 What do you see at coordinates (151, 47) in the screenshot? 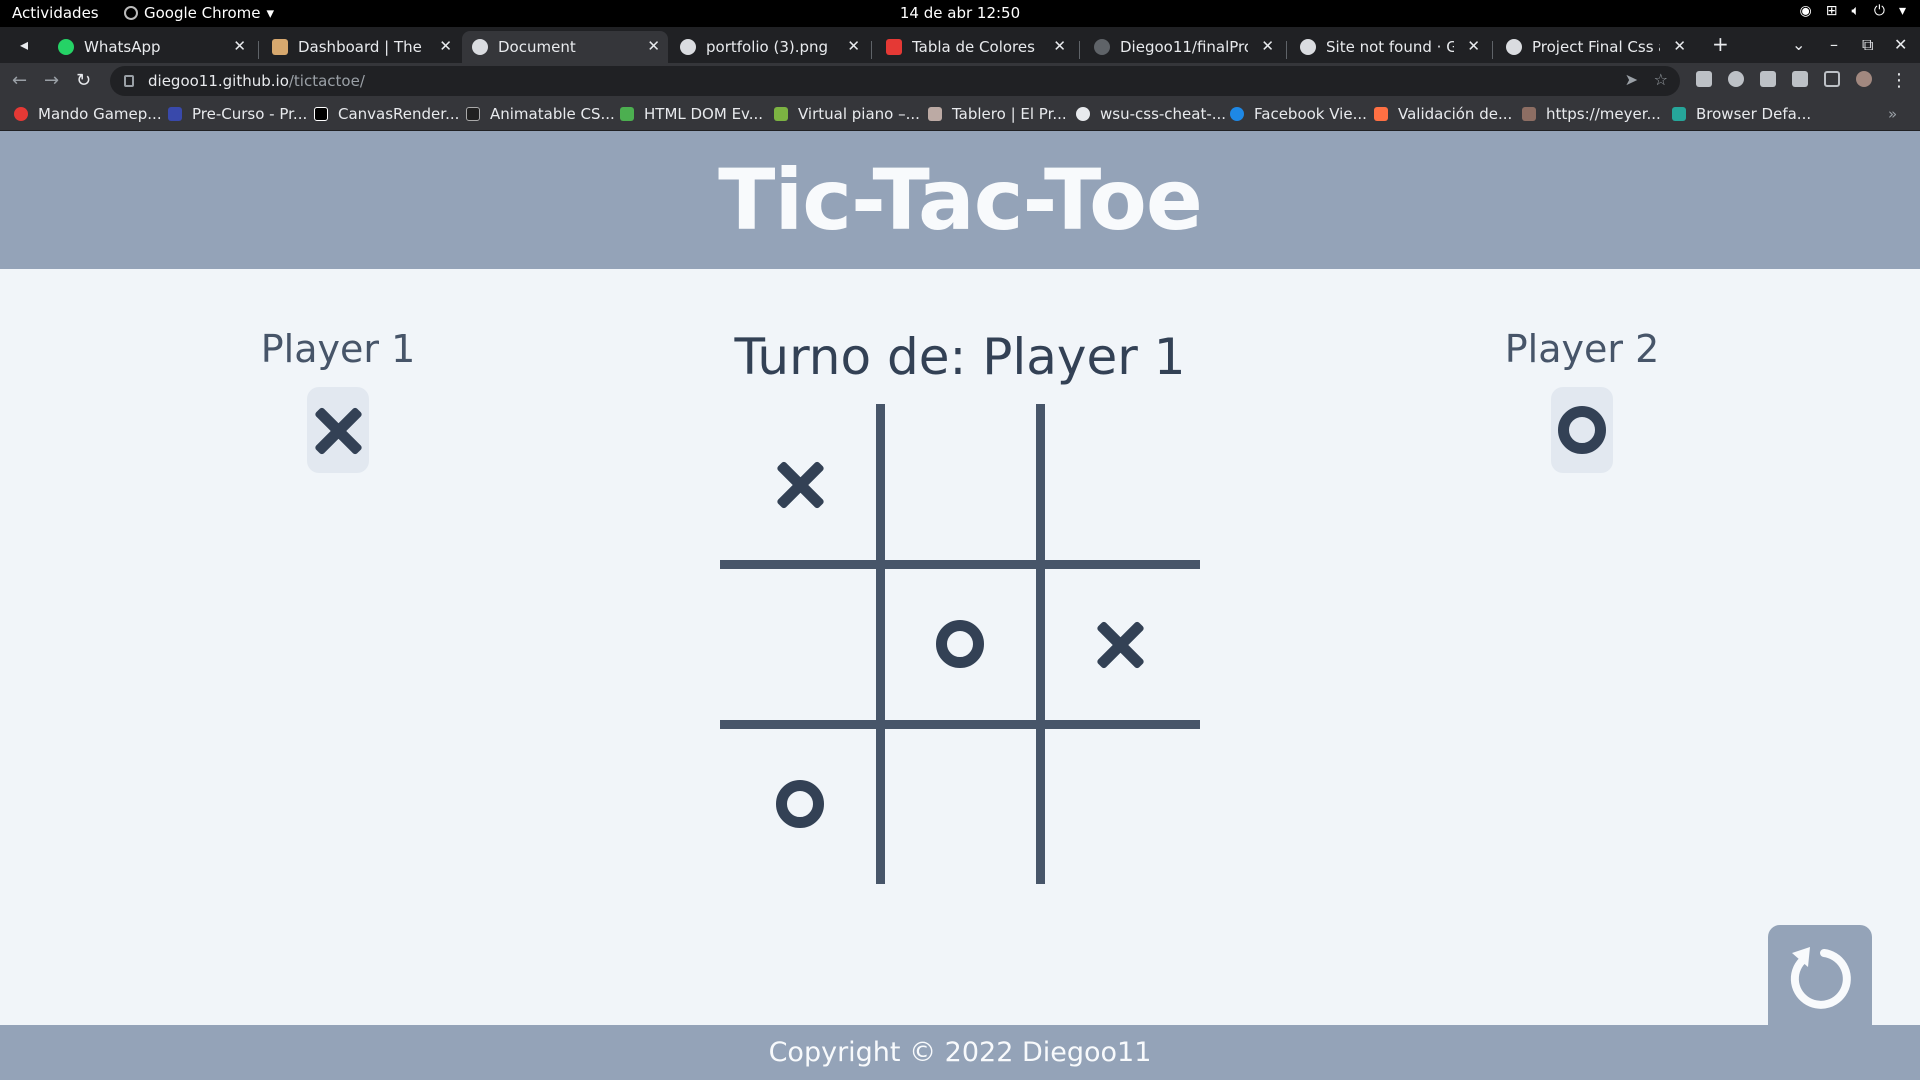
I see `tab-whatsapp: WhatsApp ✕` at bounding box center [151, 47].